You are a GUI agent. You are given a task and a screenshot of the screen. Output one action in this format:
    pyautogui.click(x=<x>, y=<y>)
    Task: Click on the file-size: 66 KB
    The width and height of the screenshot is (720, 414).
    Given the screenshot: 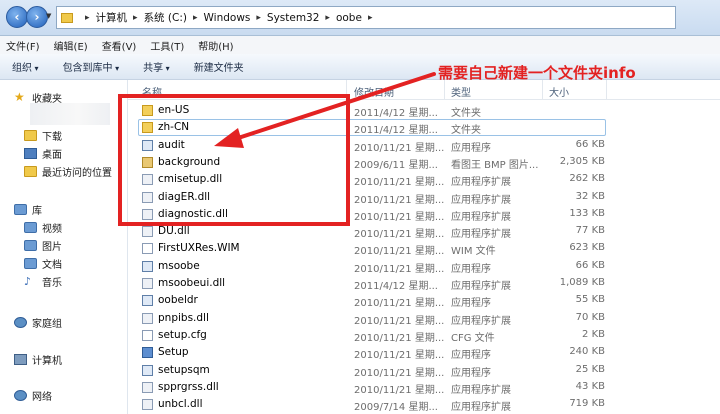 What is the action you would take?
    pyautogui.click(x=590, y=144)
    